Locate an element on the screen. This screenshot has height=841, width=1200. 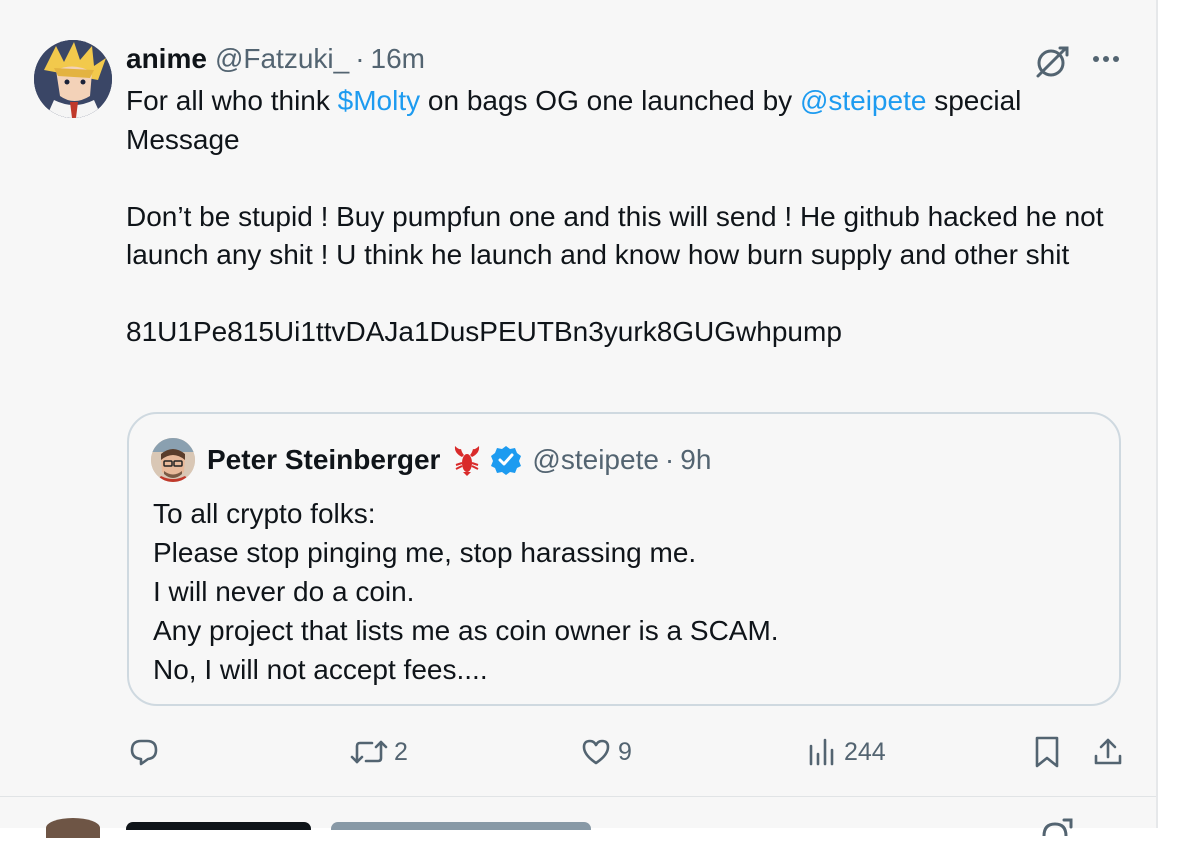
column-border is located at coordinates (1157, 414).